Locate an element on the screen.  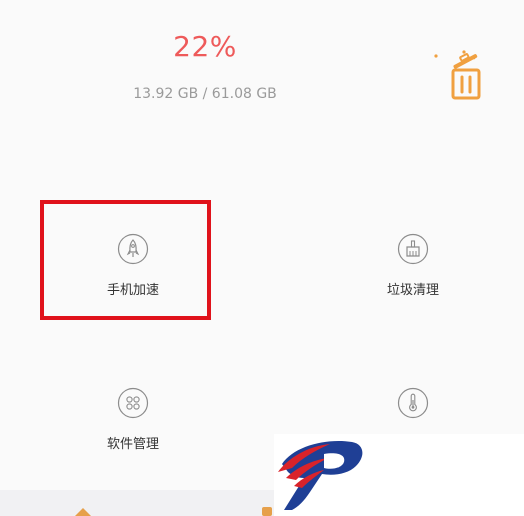
tile-junk-cleanup: 垃圾清理 is located at coordinates (413, 258).